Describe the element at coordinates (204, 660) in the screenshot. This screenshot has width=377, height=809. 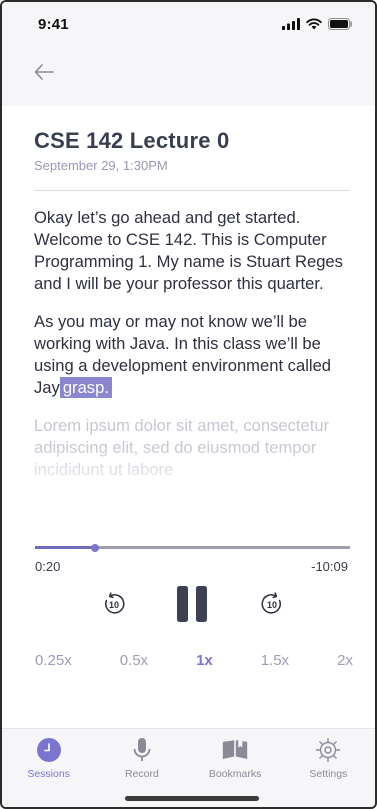
I see `speed-option-1x: 1x` at that location.